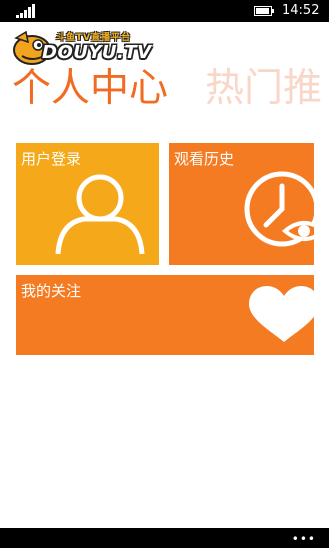  Describe the element at coordinates (279, 209) in the screenshot. I see `clock-eye-icon` at that location.